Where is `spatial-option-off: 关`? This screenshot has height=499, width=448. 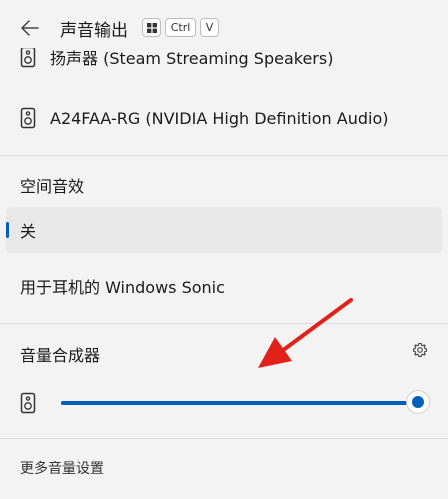 spatial-option-off: 关 is located at coordinates (224, 230).